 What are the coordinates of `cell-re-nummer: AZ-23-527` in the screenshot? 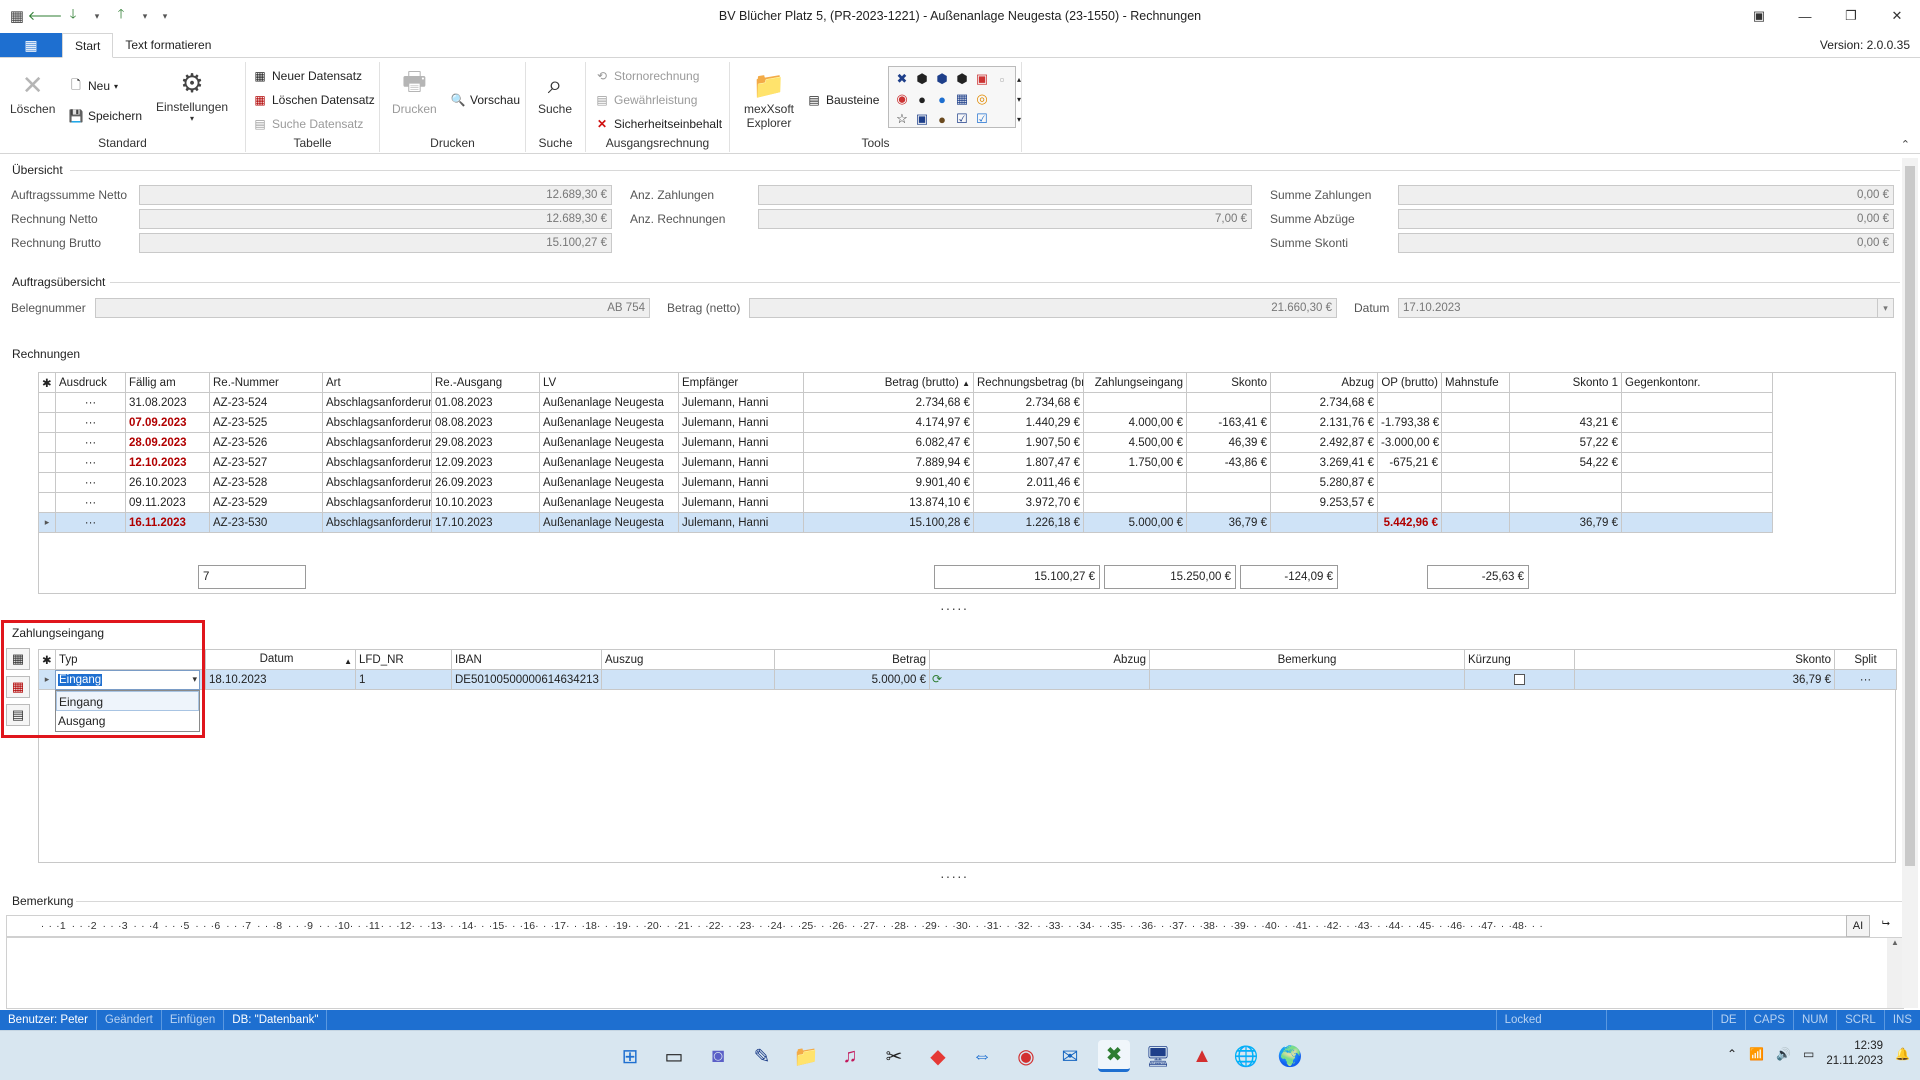 It's located at (266, 462).